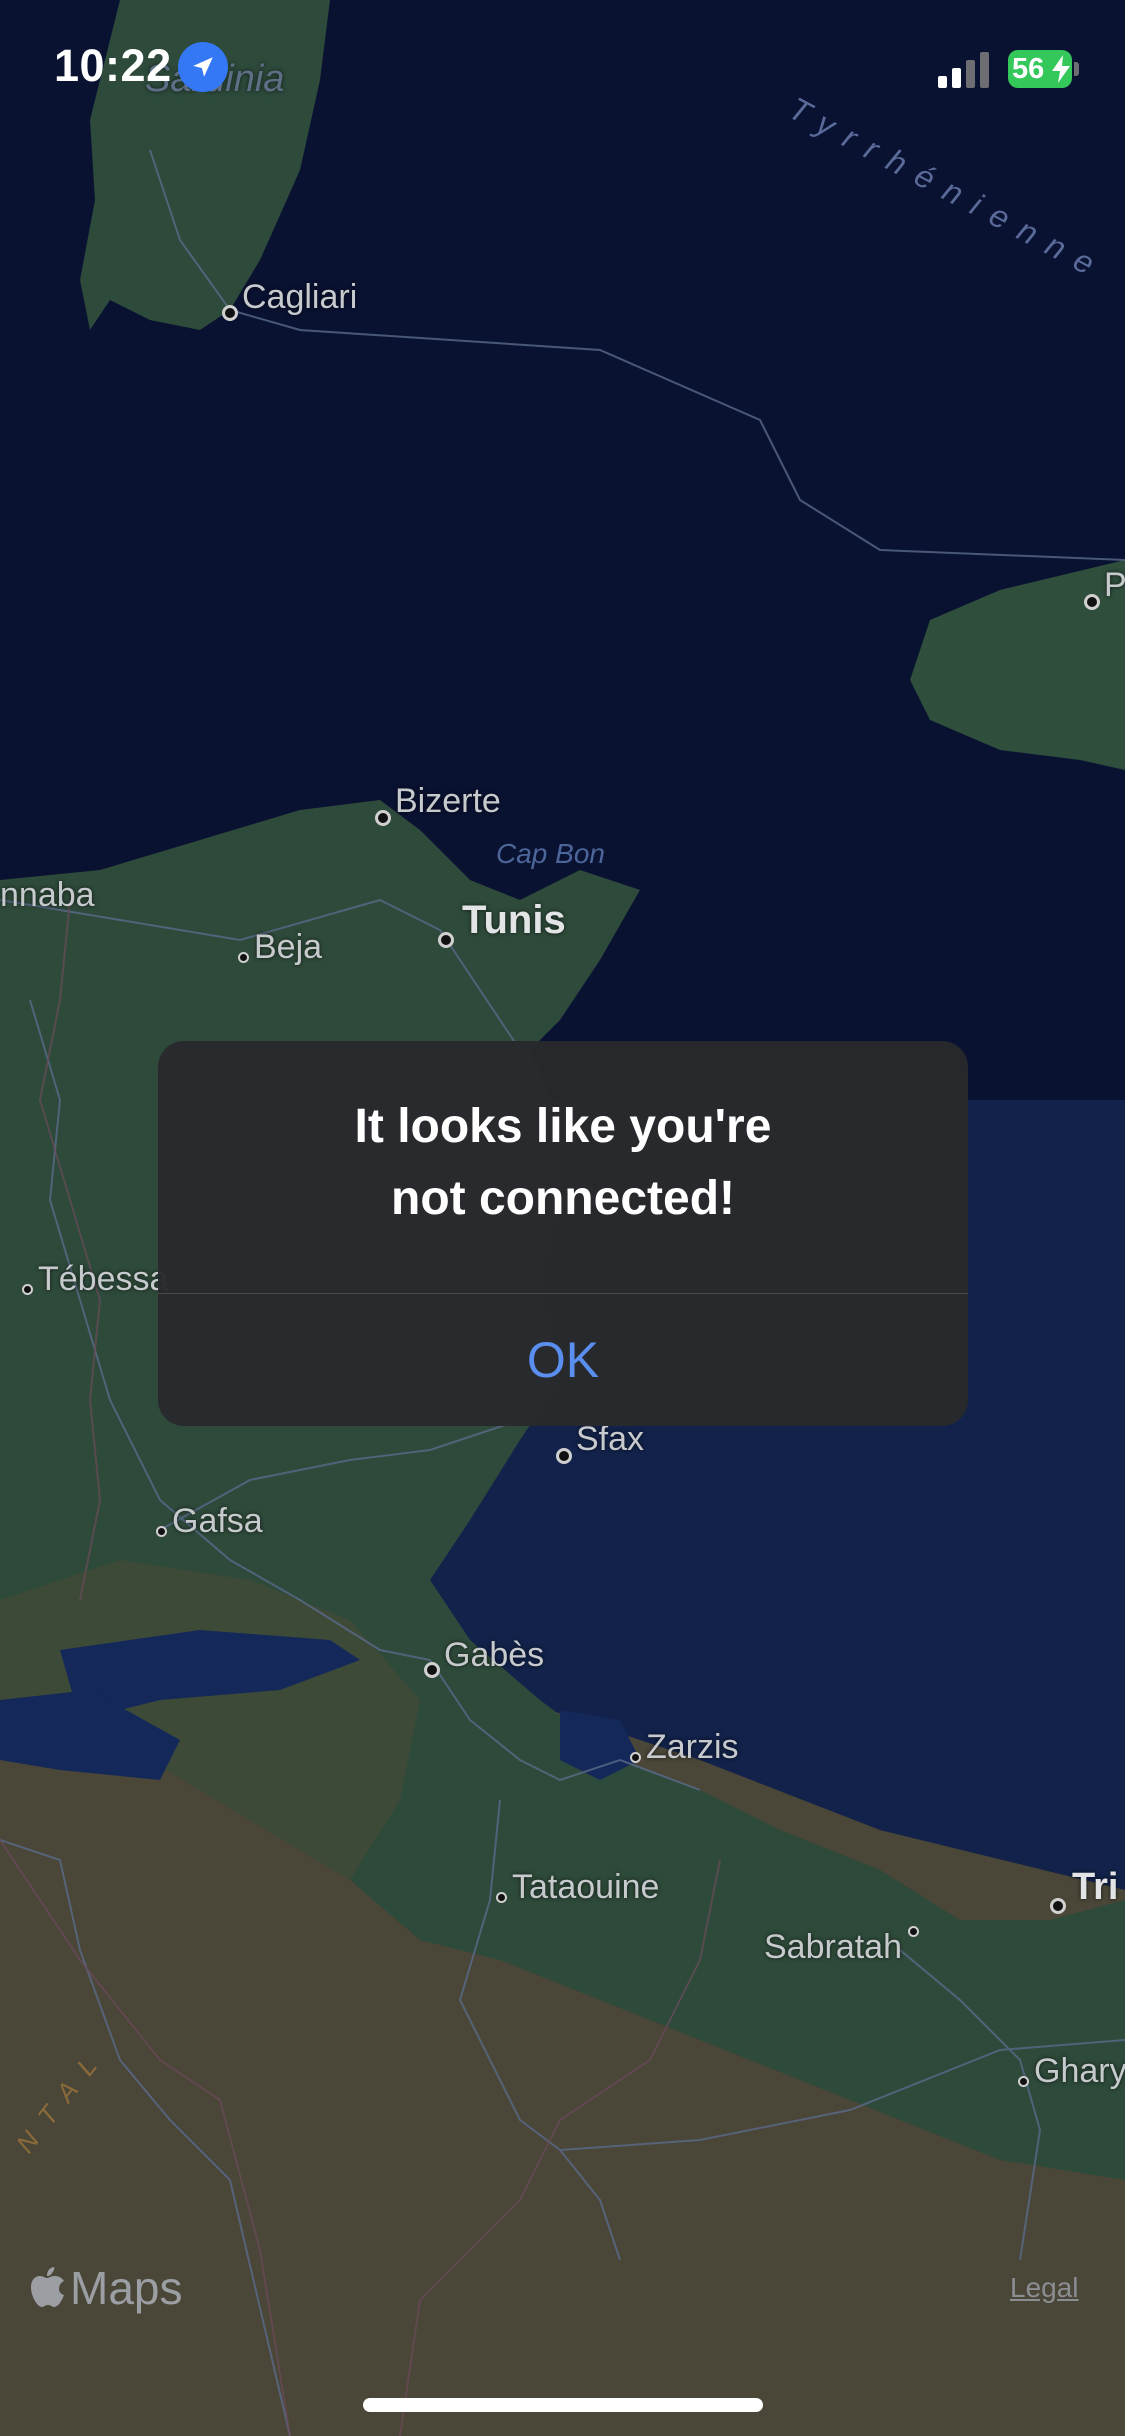 This screenshot has width=1125, height=2436. What do you see at coordinates (833, 1947) in the screenshot?
I see `map-label-sabratah: Sabratah` at bounding box center [833, 1947].